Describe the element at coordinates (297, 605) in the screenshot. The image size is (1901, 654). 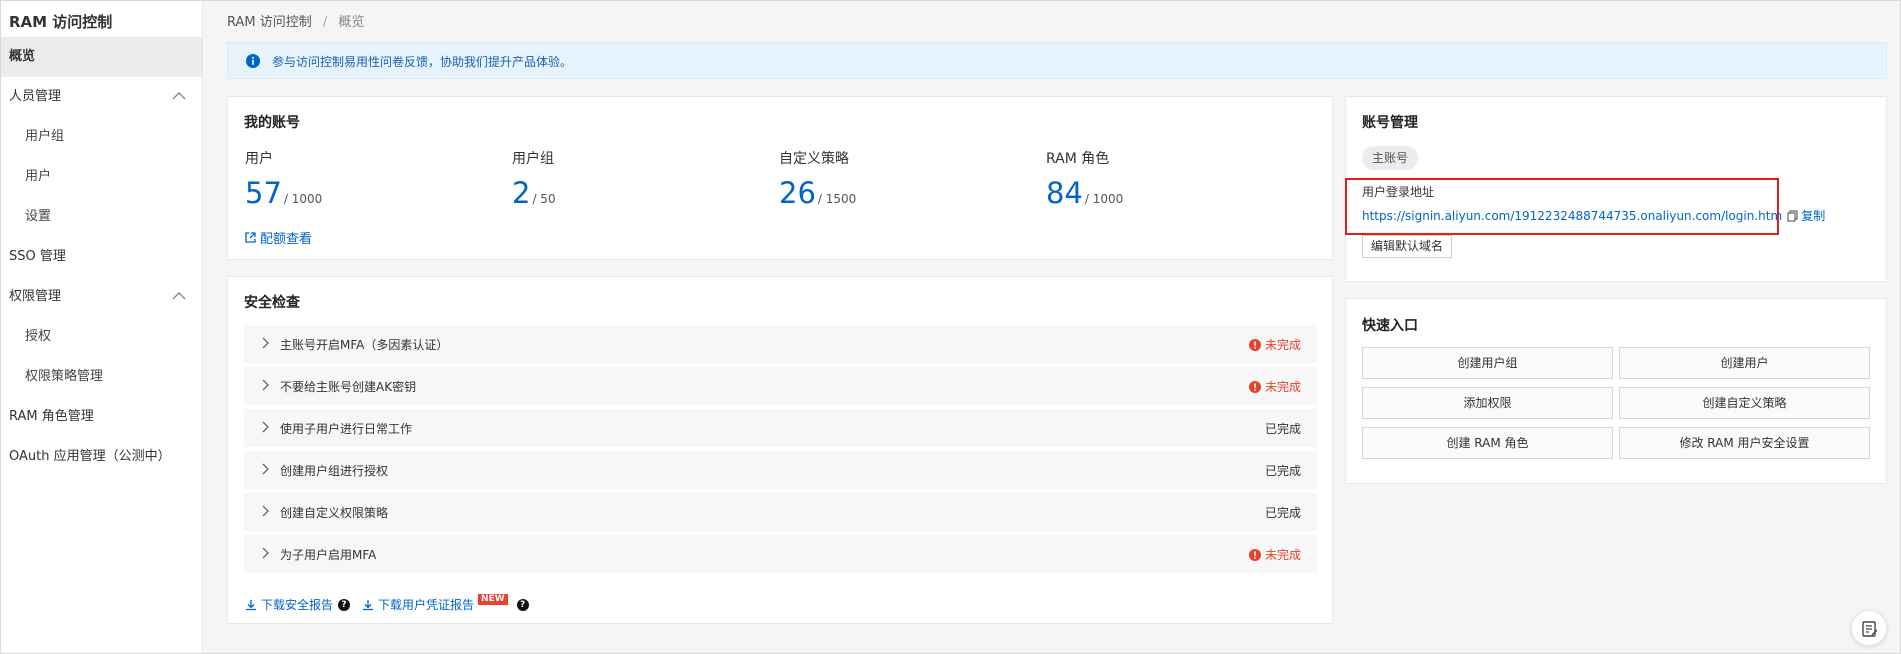
I see `download-security-report-label: 下载安全报告` at that location.